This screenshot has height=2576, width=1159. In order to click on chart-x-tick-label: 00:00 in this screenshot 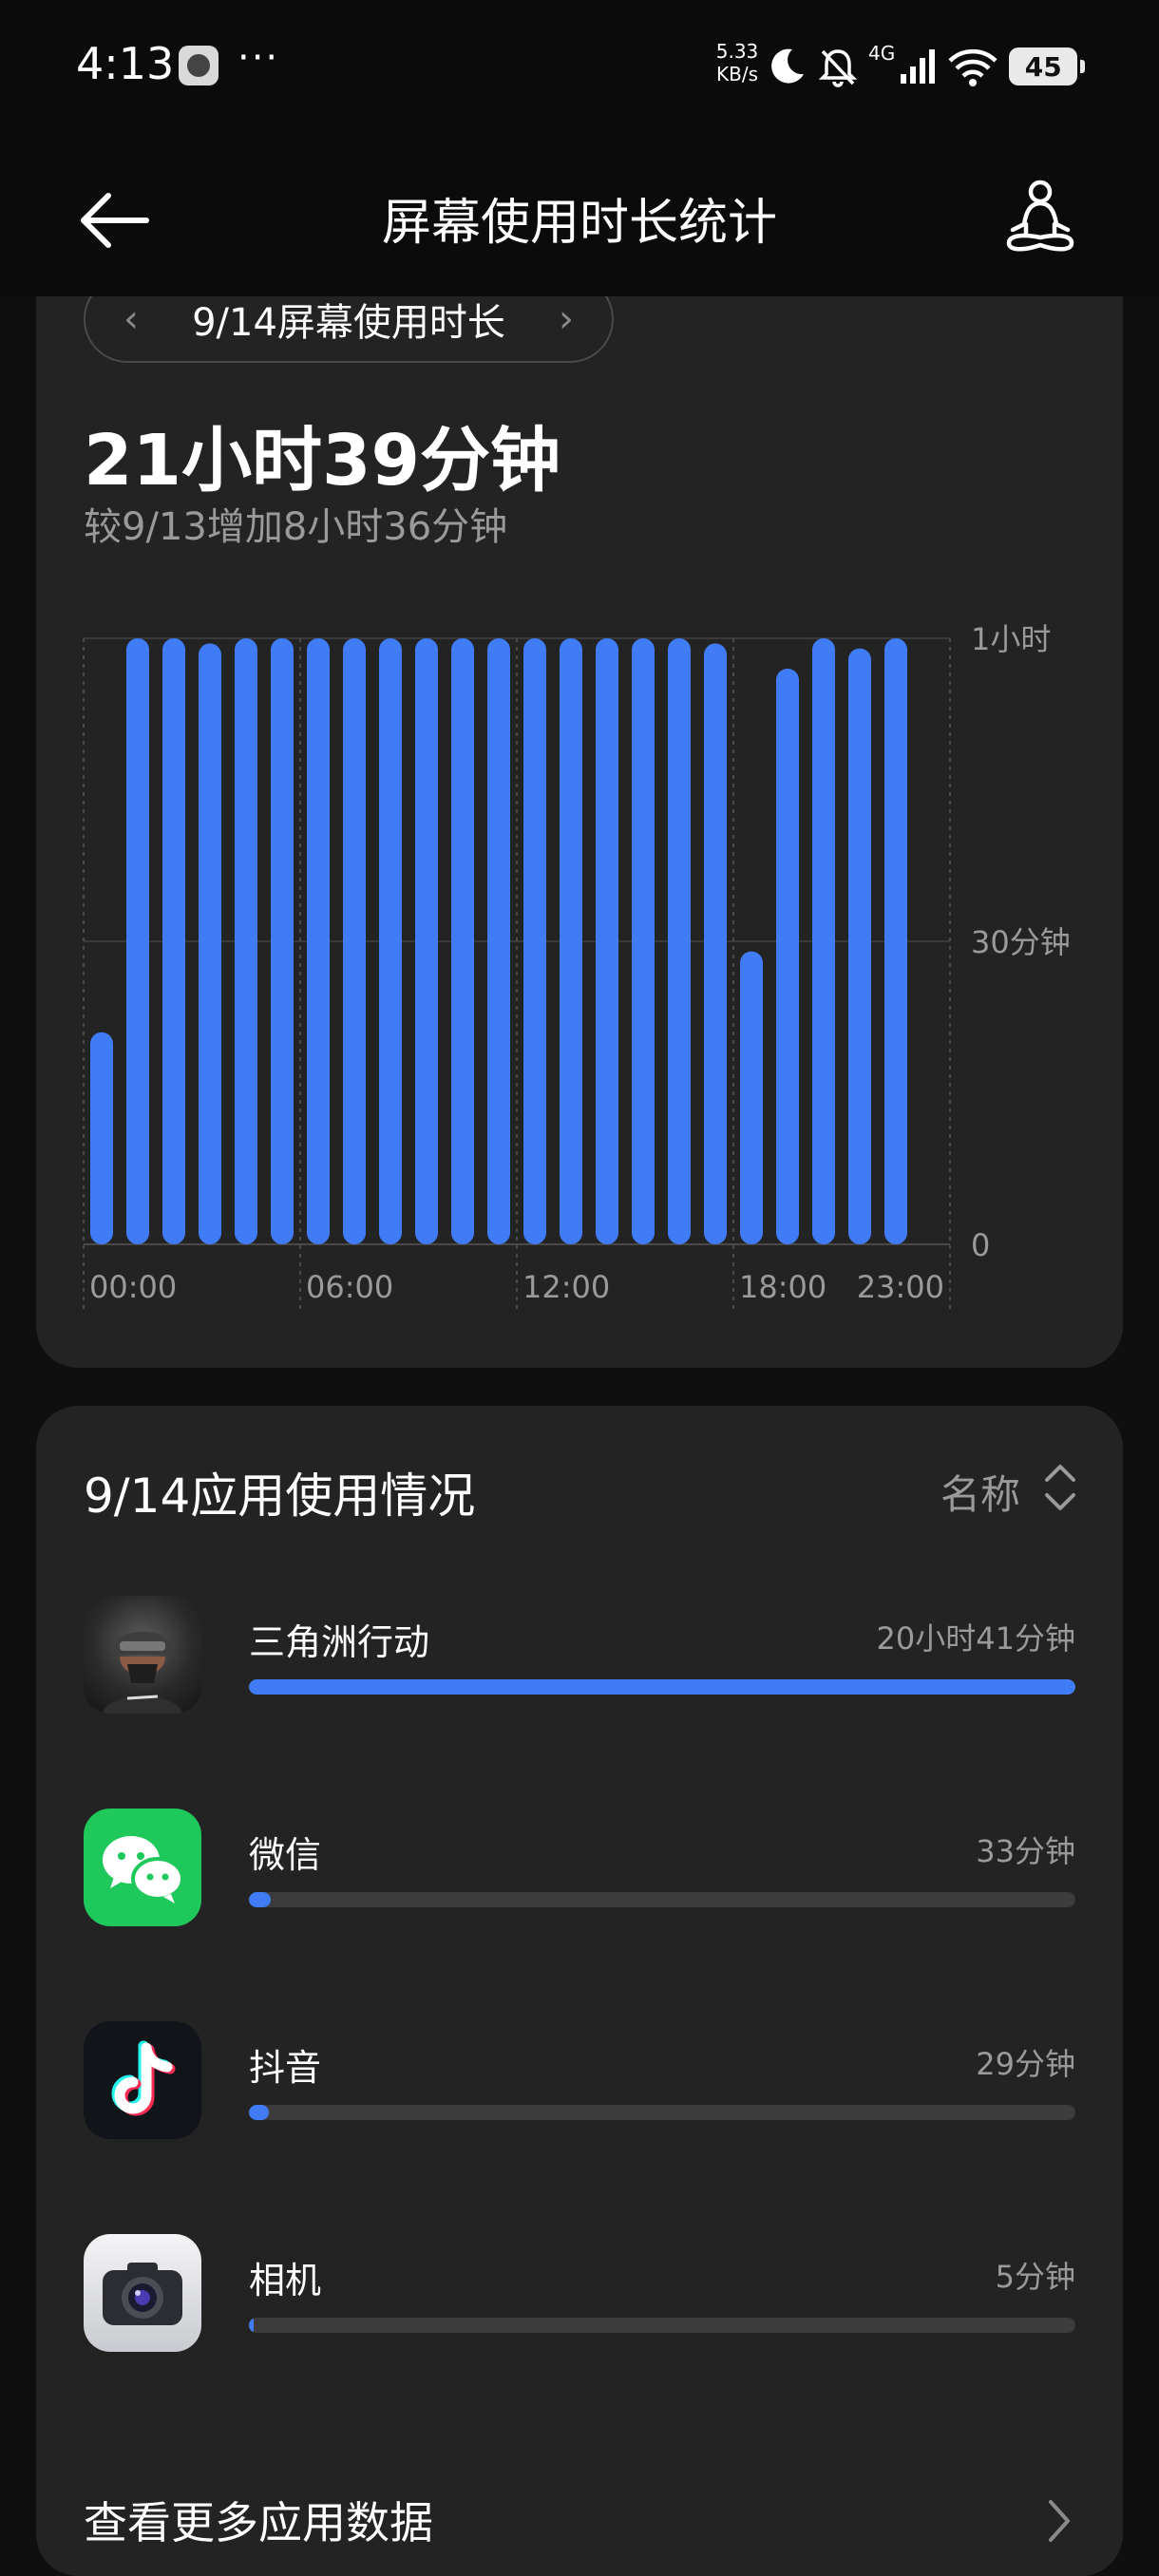, I will do `click(133, 1287)`.